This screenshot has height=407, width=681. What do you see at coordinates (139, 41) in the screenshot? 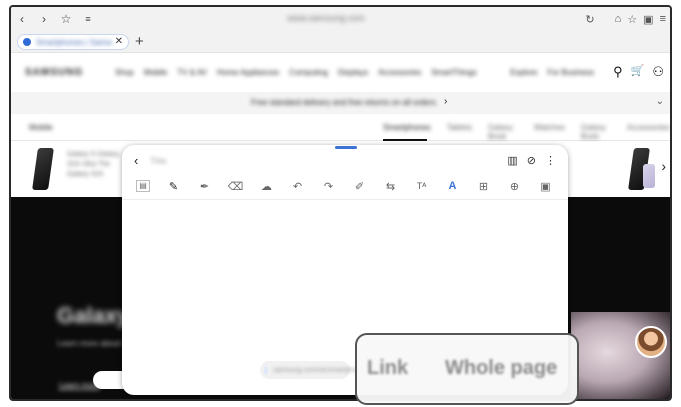
I see `new-tab-button: +` at bounding box center [139, 41].